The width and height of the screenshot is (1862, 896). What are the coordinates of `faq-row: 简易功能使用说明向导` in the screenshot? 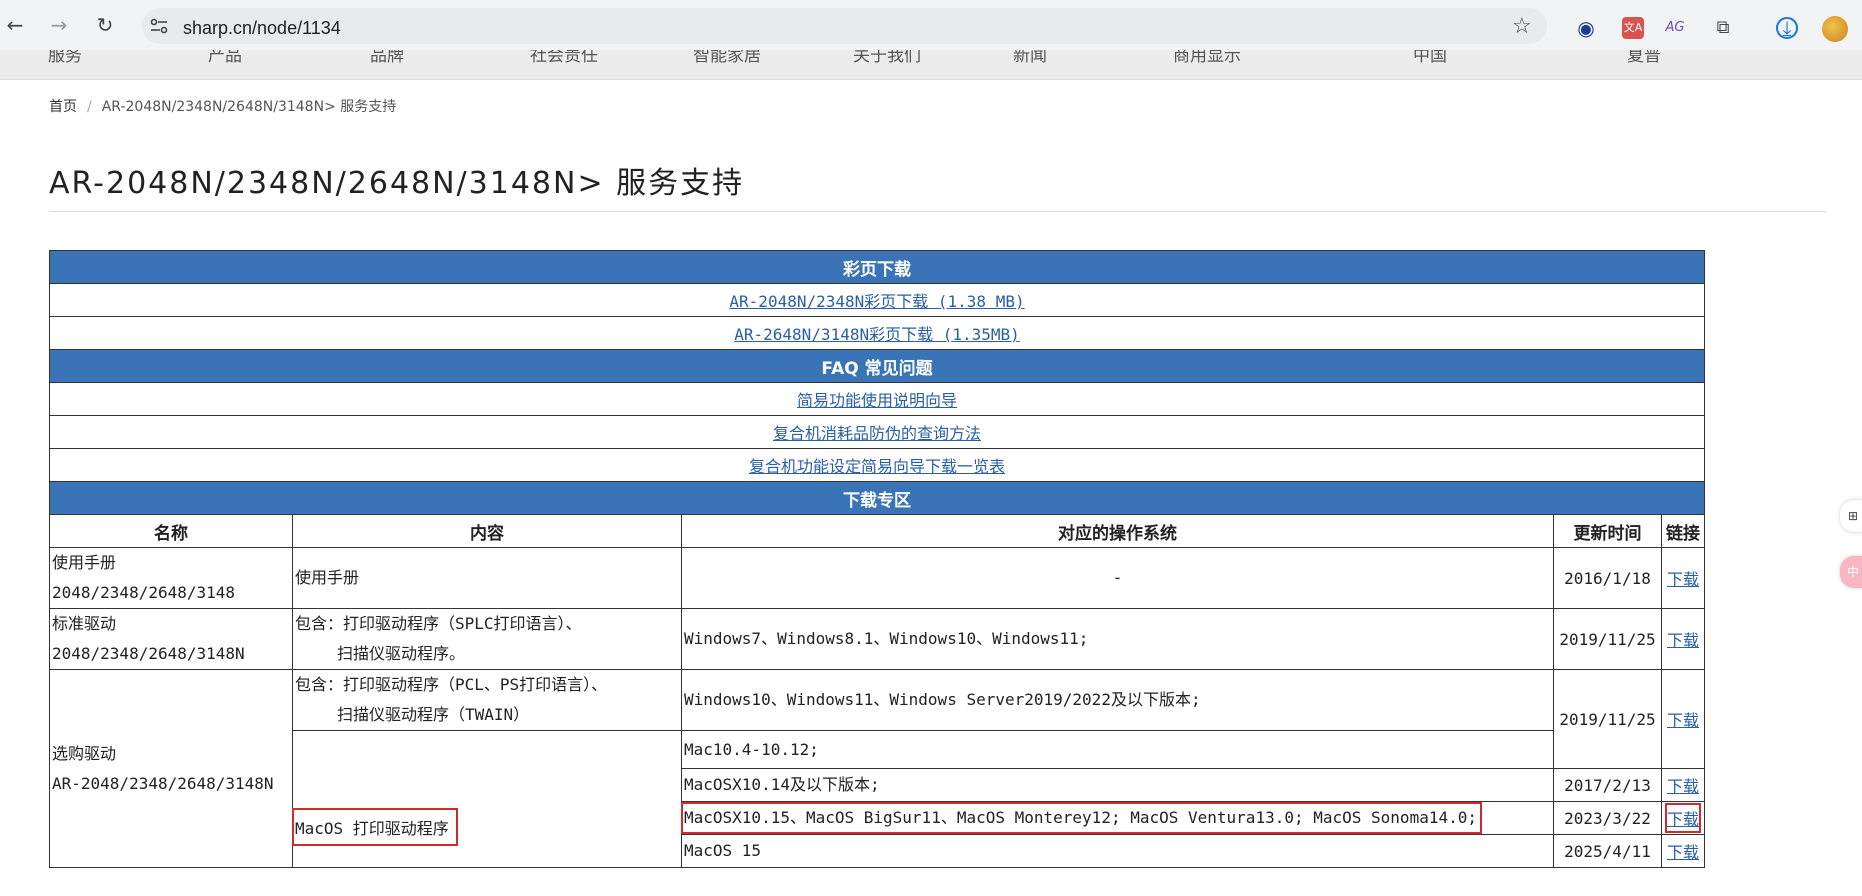 It's located at (877, 399).